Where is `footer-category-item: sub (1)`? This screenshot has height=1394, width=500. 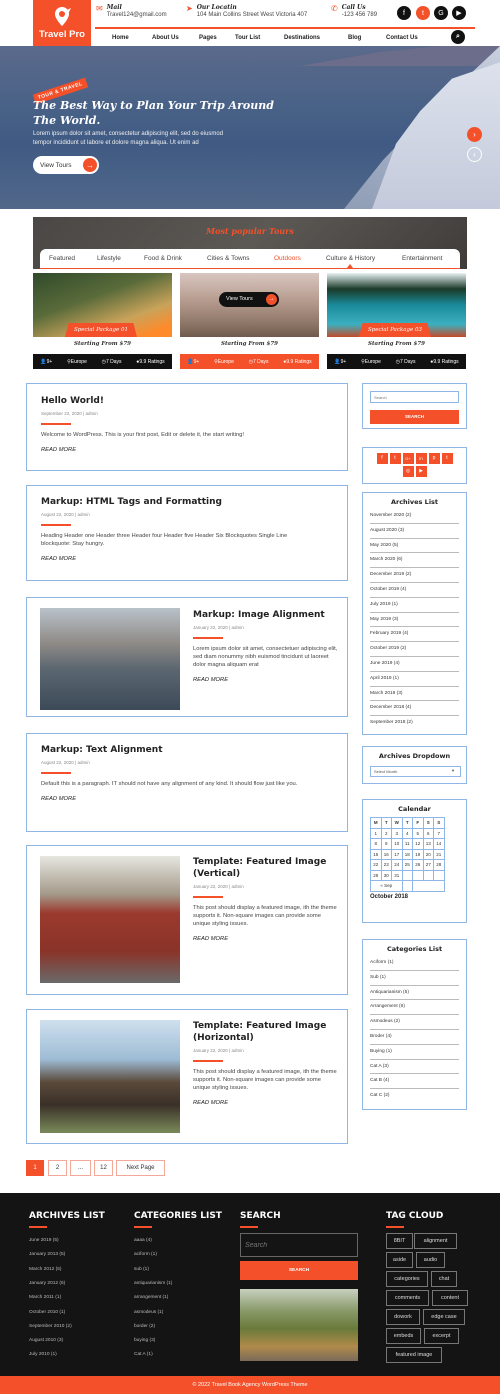 footer-category-item: sub (1) is located at coordinates (141, 1269).